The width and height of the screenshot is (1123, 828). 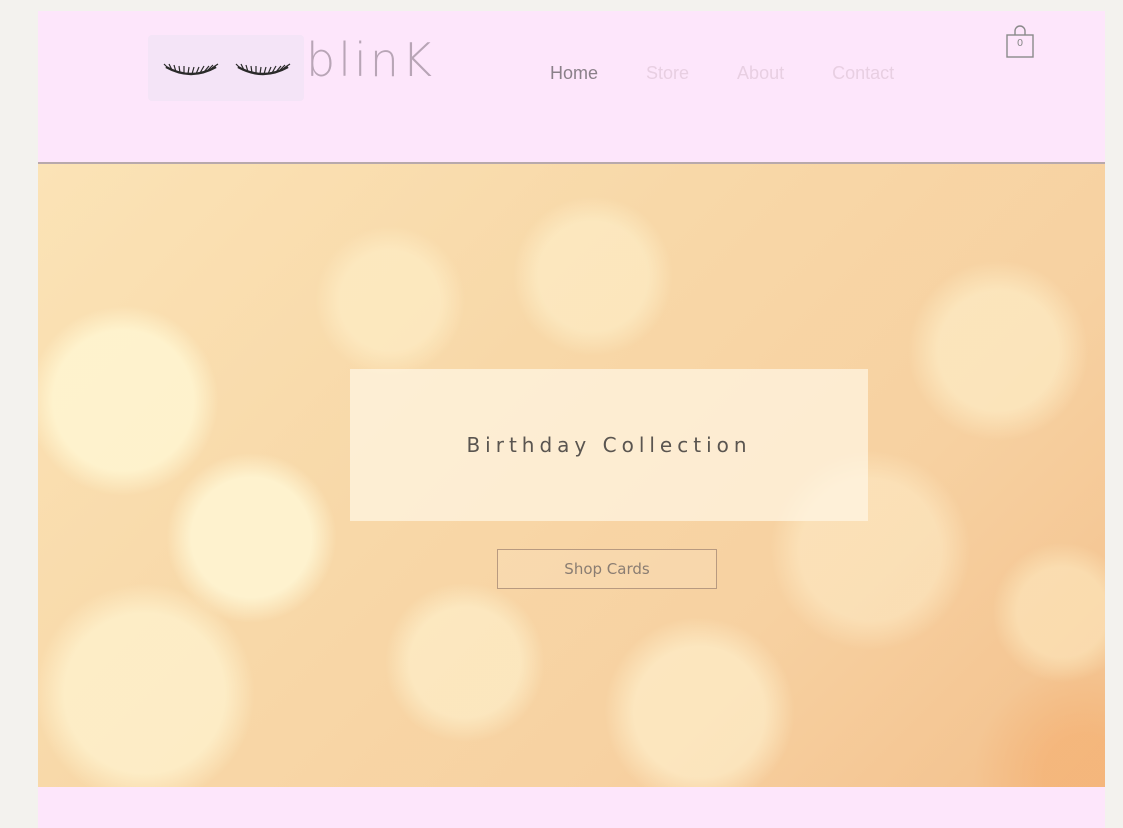 I want to click on nav-item-store: Store, so click(x=667, y=73).